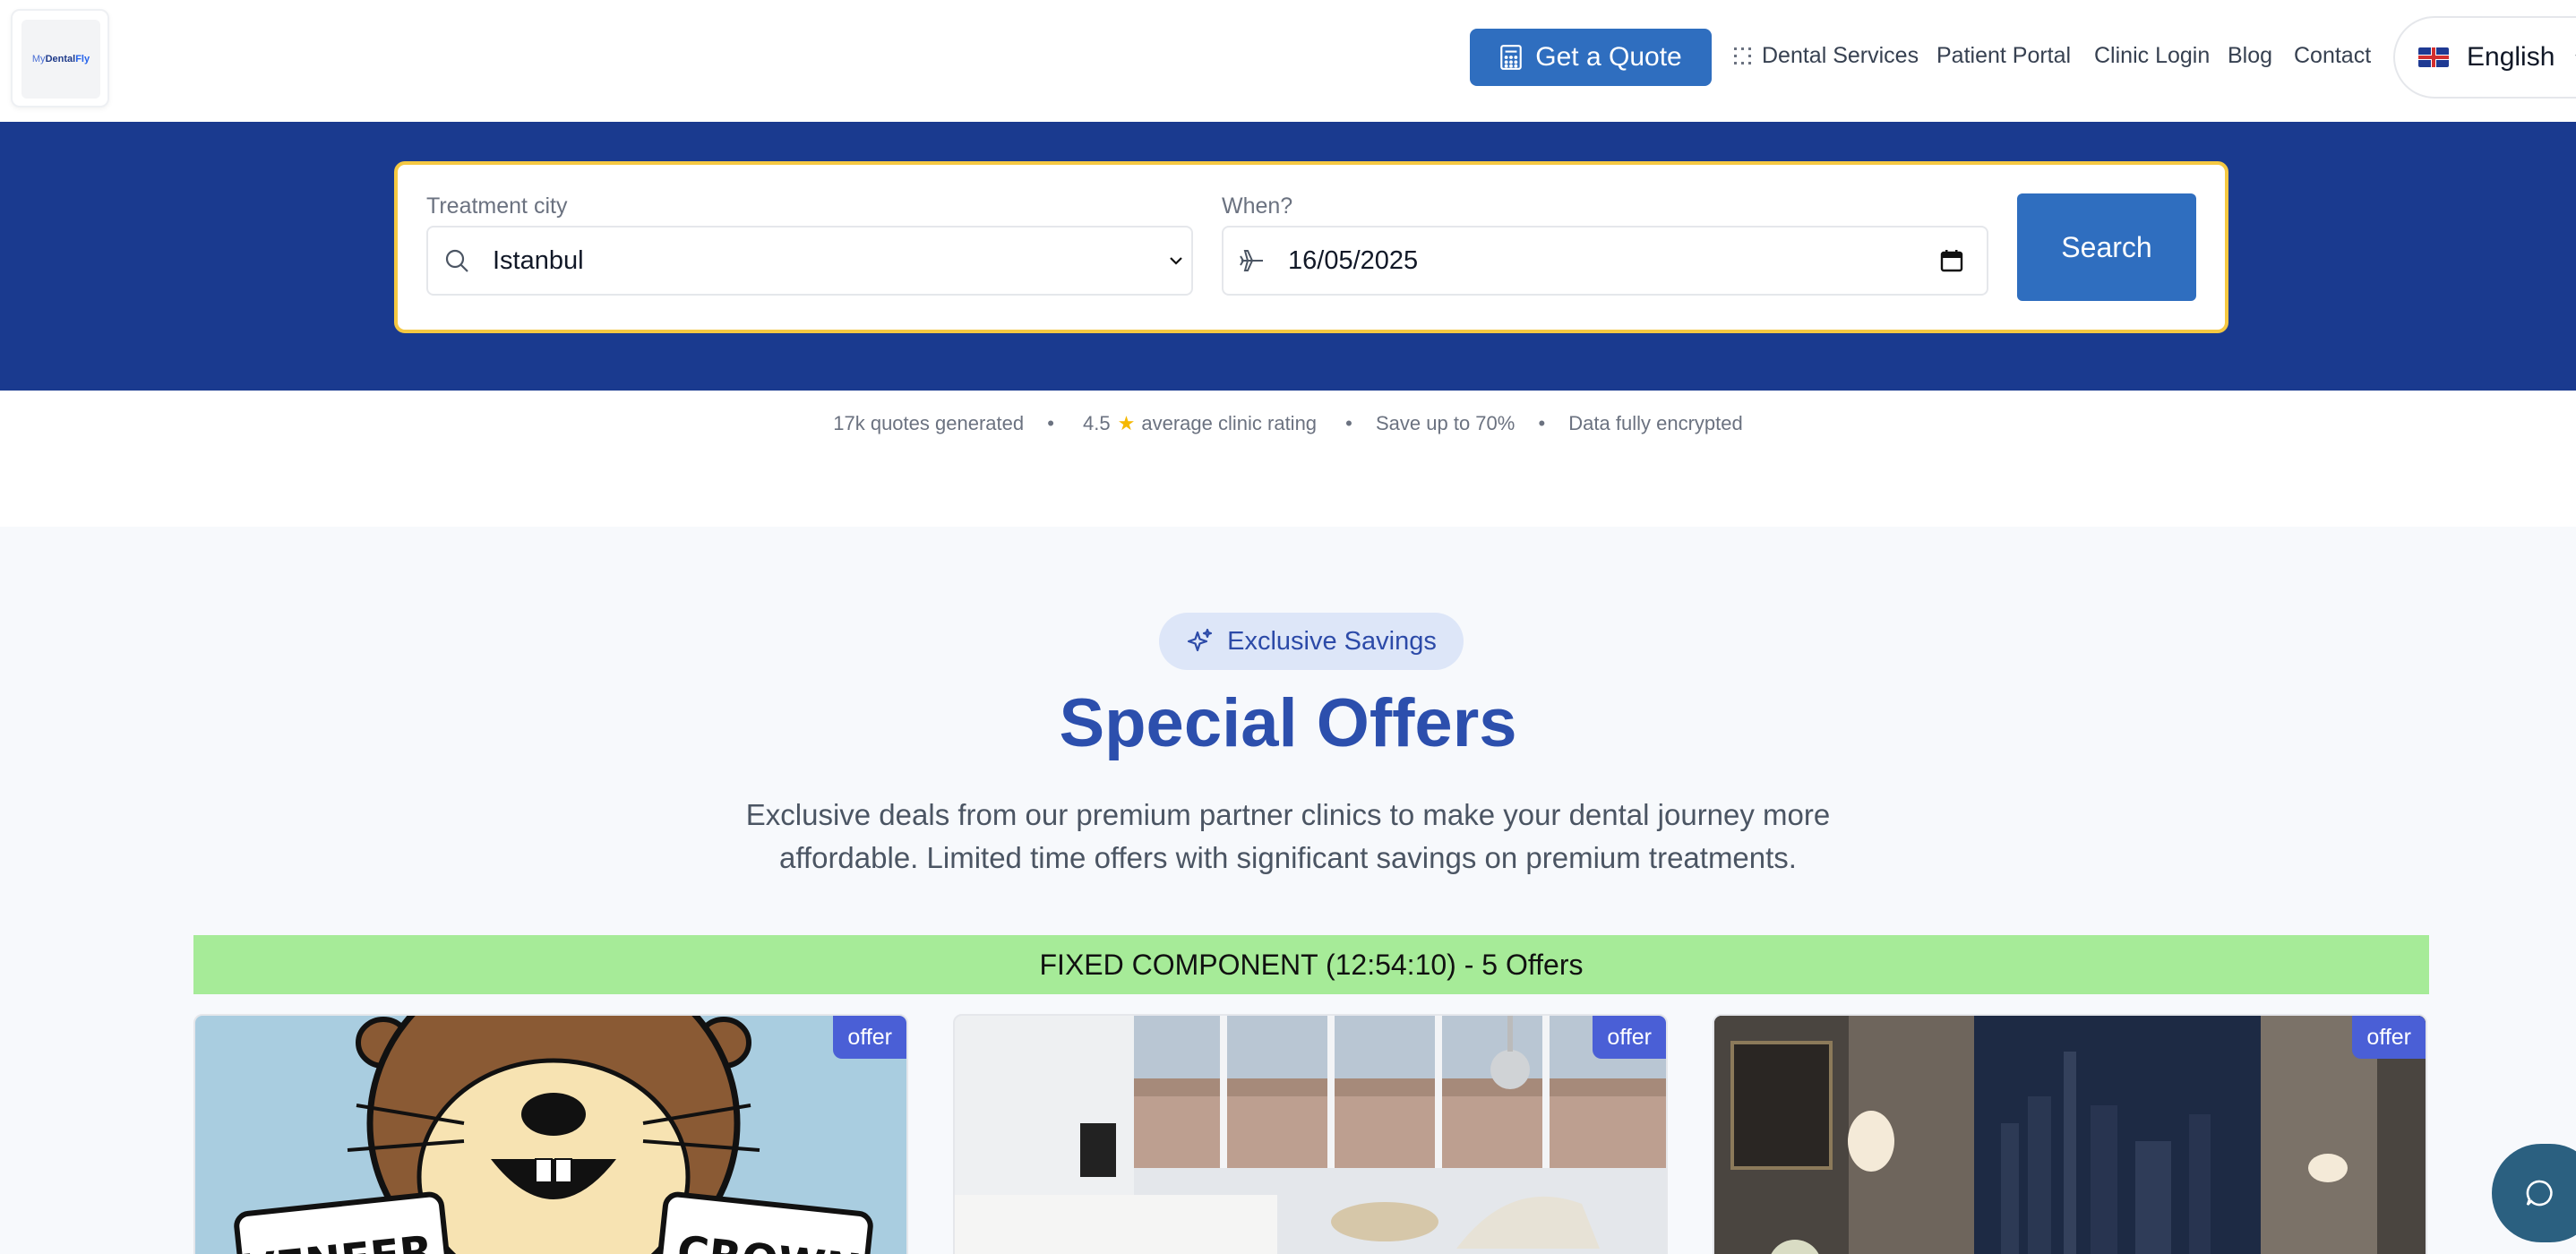 This screenshot has width=2576, height=1254. I want to click on search-button: Search, so click(2106, 247).